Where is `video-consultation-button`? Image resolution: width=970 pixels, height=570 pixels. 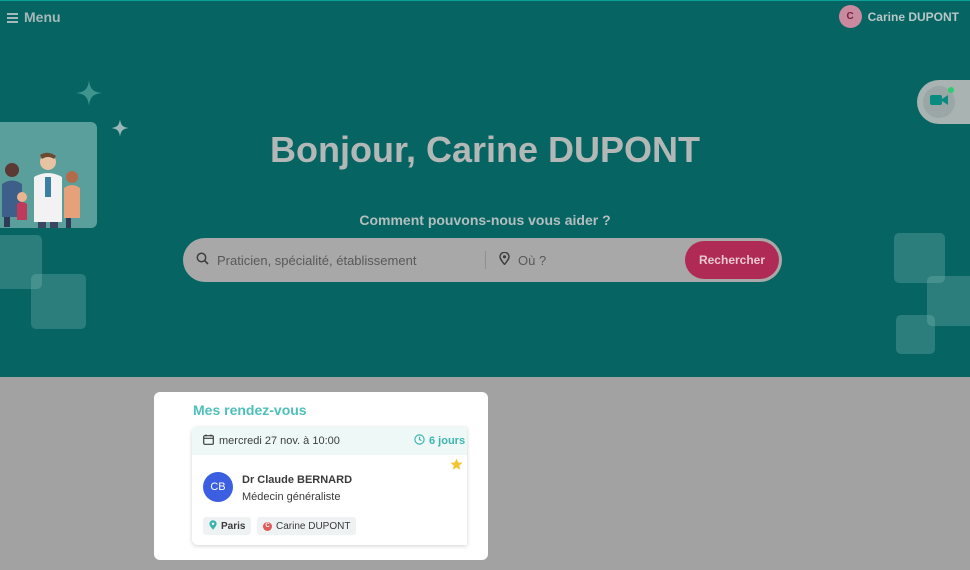 video-consultation-button is located at coordinates (943, 102).